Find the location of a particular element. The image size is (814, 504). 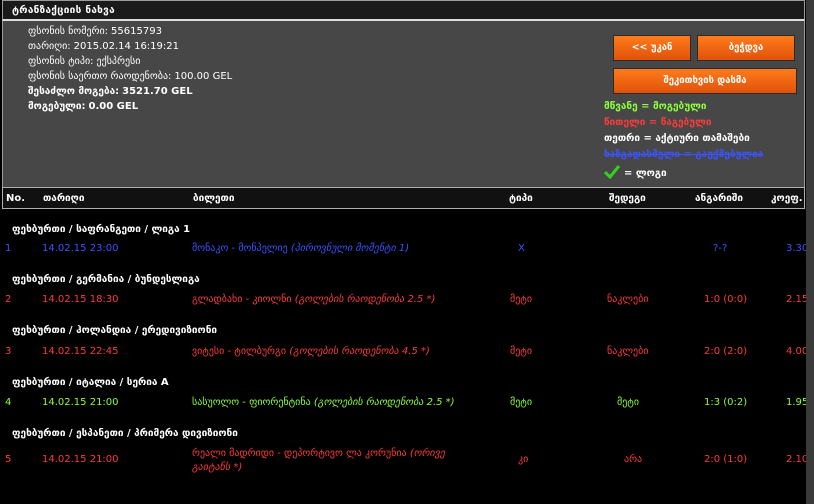

winnings-line: მოგებული: 0.00 GEL is located at coordinates (83, 106).